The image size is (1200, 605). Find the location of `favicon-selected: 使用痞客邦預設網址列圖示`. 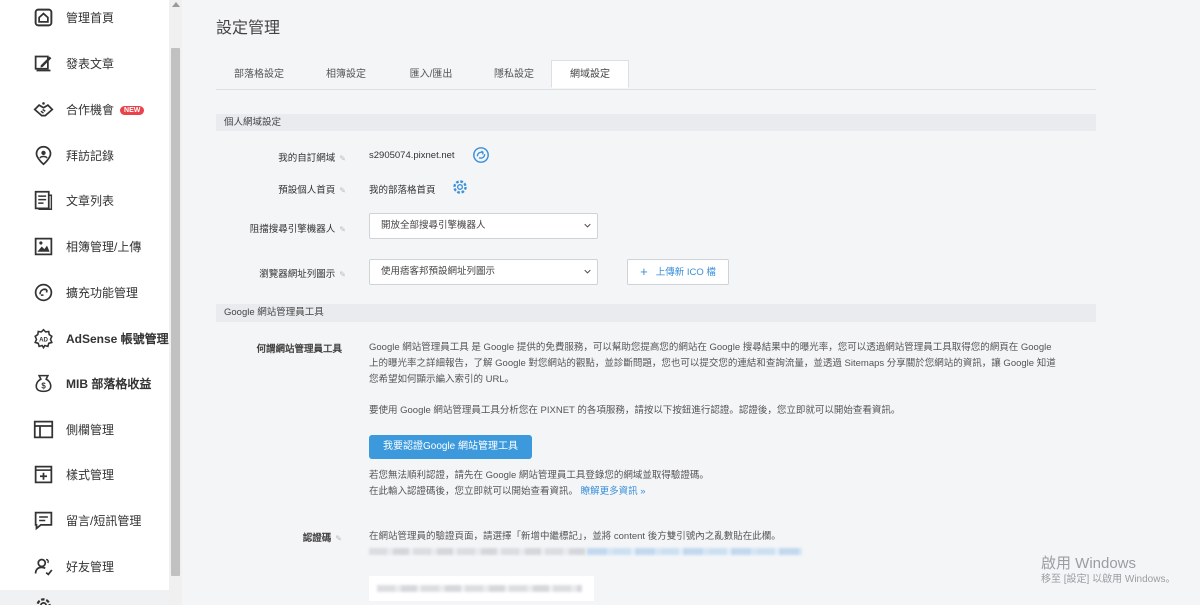

favicon-selected: 使用痞客邦預設網址列圖示 is located at coordinates (438, 271).